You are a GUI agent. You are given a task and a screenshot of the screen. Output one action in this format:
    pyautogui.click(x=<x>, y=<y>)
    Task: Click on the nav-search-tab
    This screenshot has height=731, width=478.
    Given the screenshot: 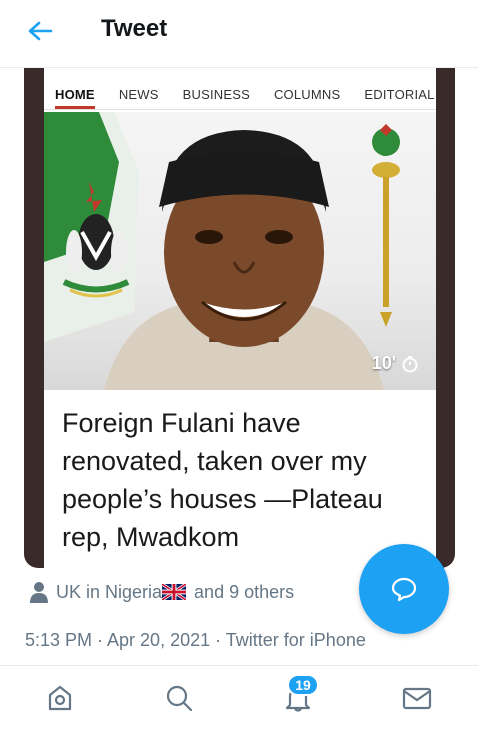 What is the action you would take?
    pyautogui.click(x=179, y=698)
    